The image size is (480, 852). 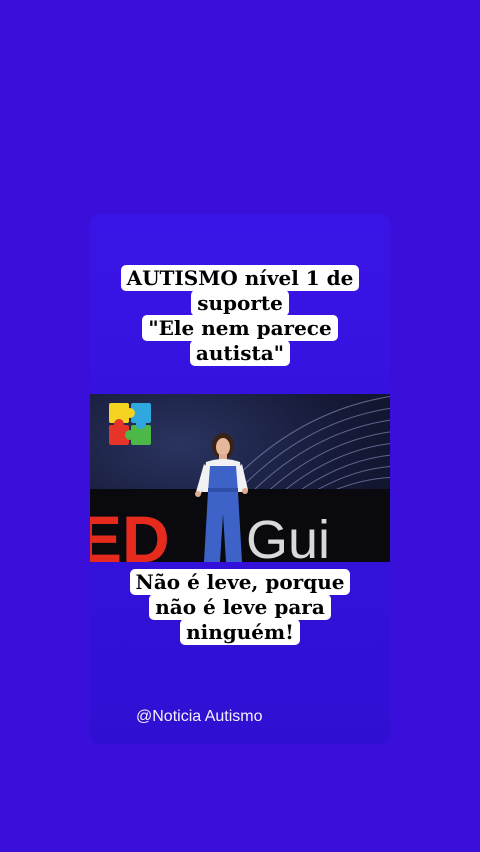 What do you see at coordinates (240, 328) in the screenshot?
I see `top-caption-line-3: "Ele nem parece` at bounding box center [240, 328].